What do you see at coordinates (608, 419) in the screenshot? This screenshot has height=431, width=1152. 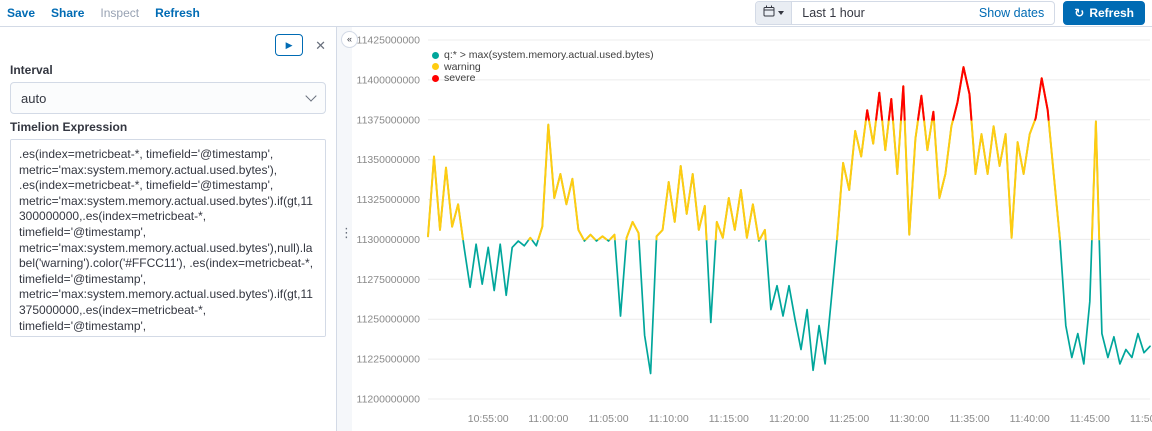 I see `svg-text: 11:05:00` at bounding box center [608, 419].